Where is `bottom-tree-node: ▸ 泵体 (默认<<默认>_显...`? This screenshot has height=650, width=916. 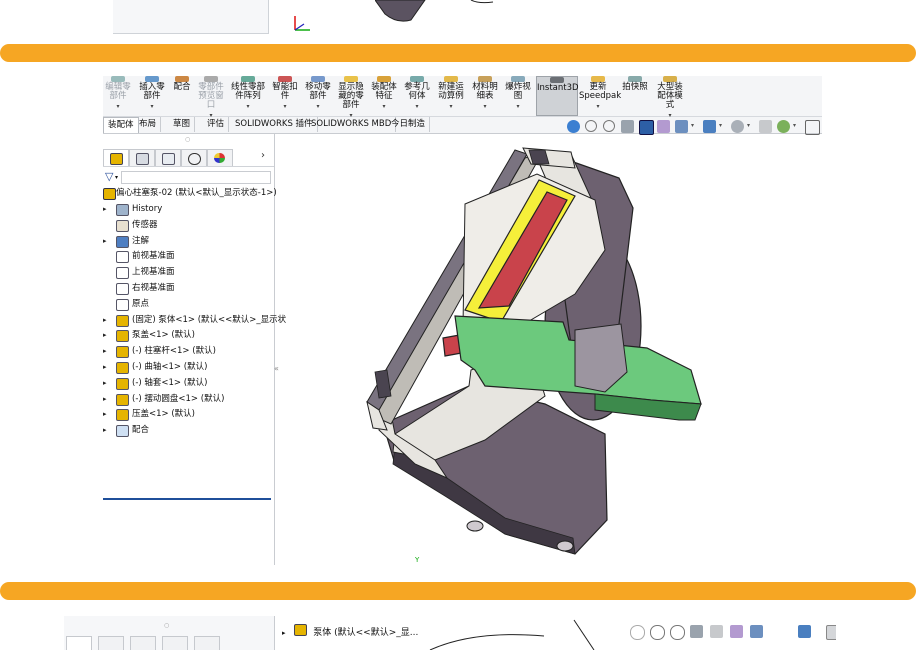 bottom-tree-node: ▸ 泵体 (默认<<默认>_显... is located at coordinates (350, 631).